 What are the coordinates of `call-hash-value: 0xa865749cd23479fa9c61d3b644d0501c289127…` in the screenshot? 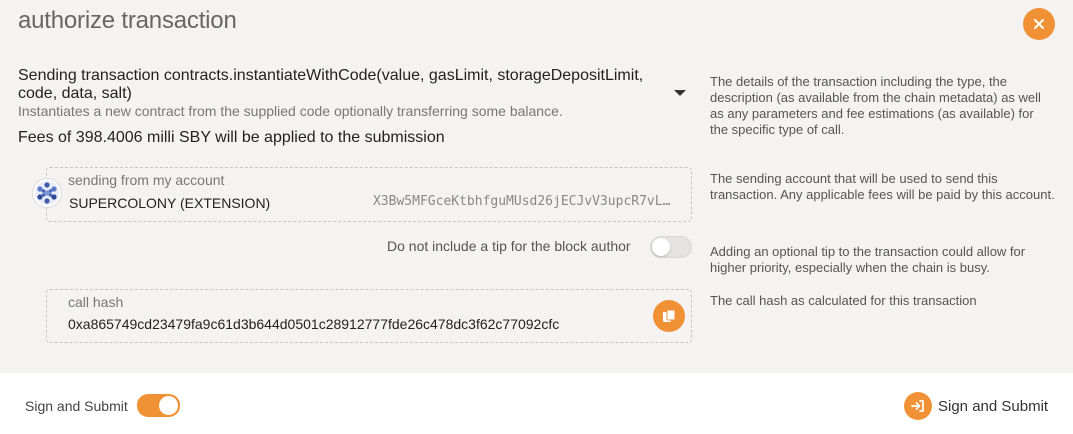 It's located at (314, 324).